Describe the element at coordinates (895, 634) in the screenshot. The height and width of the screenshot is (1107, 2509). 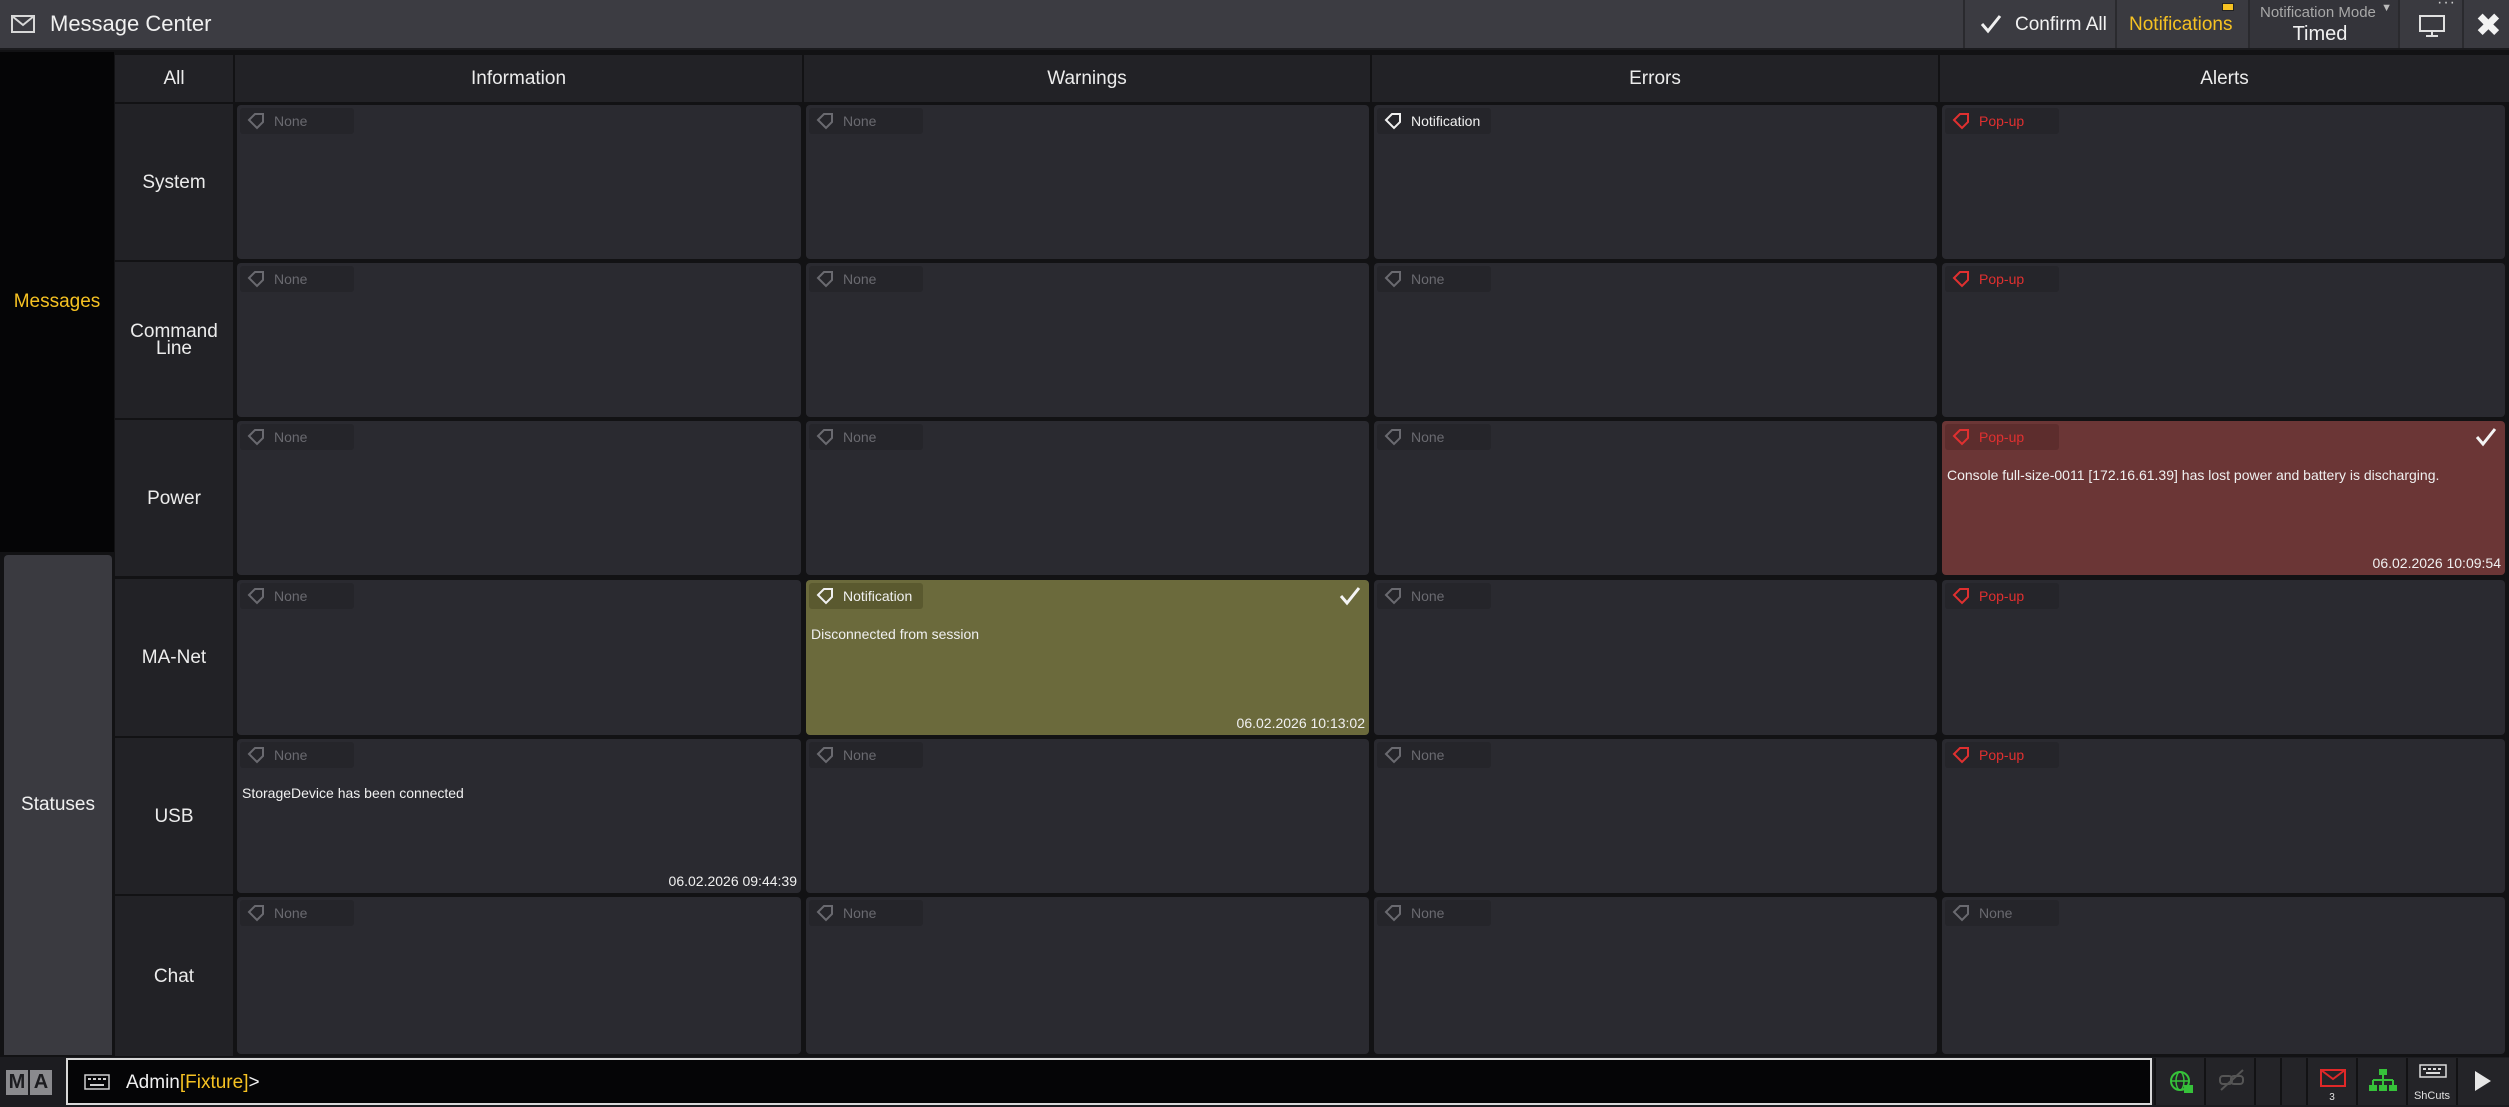
I see `message-text: Disconnected from session` at that location.